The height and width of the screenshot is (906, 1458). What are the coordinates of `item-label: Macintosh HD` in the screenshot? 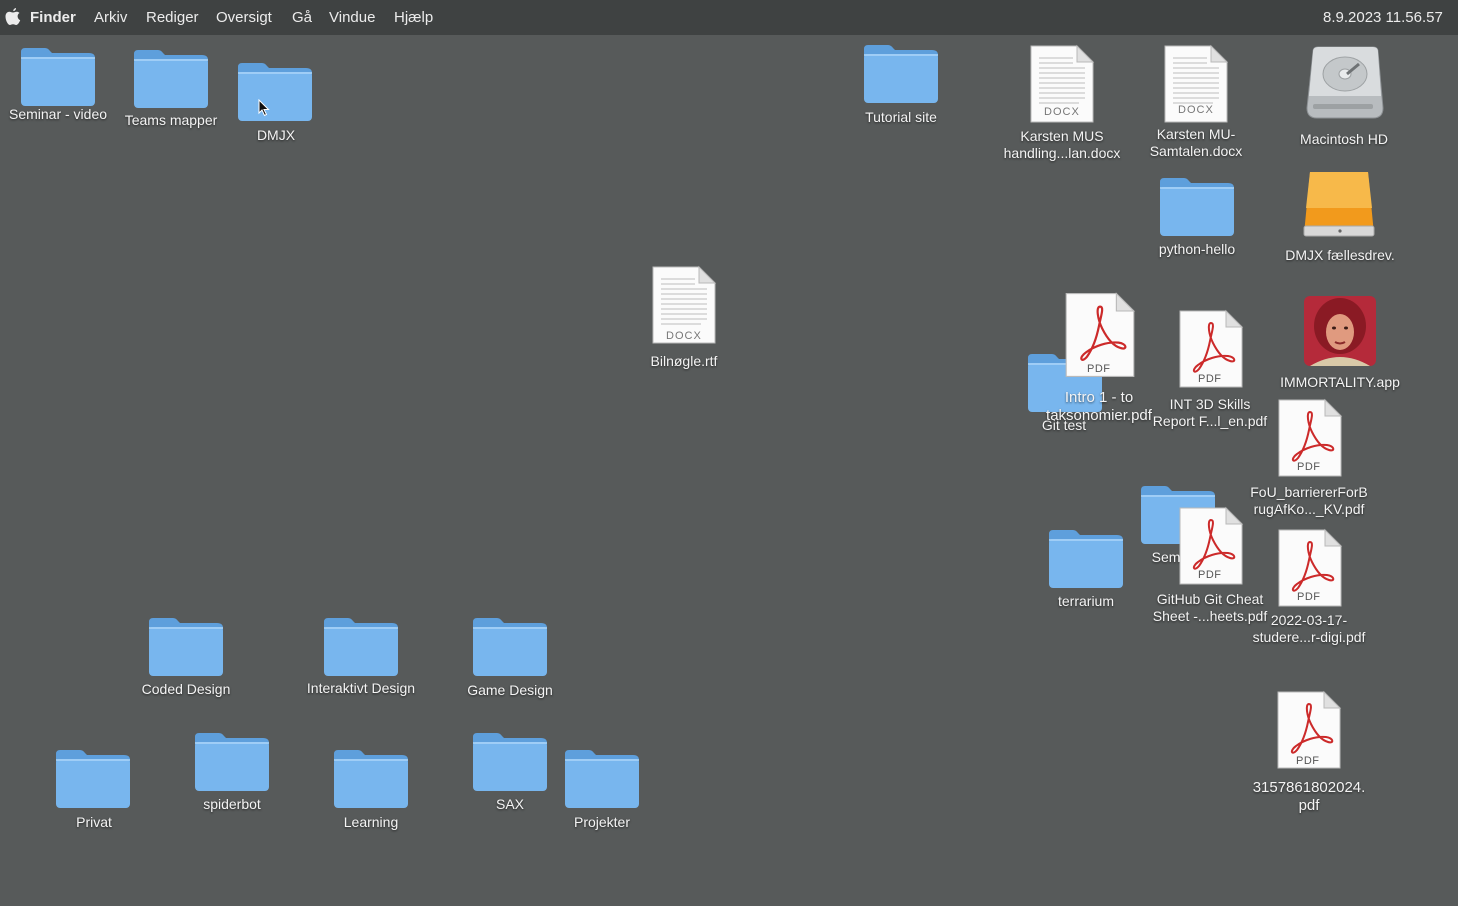 It's located at (1344, 139).